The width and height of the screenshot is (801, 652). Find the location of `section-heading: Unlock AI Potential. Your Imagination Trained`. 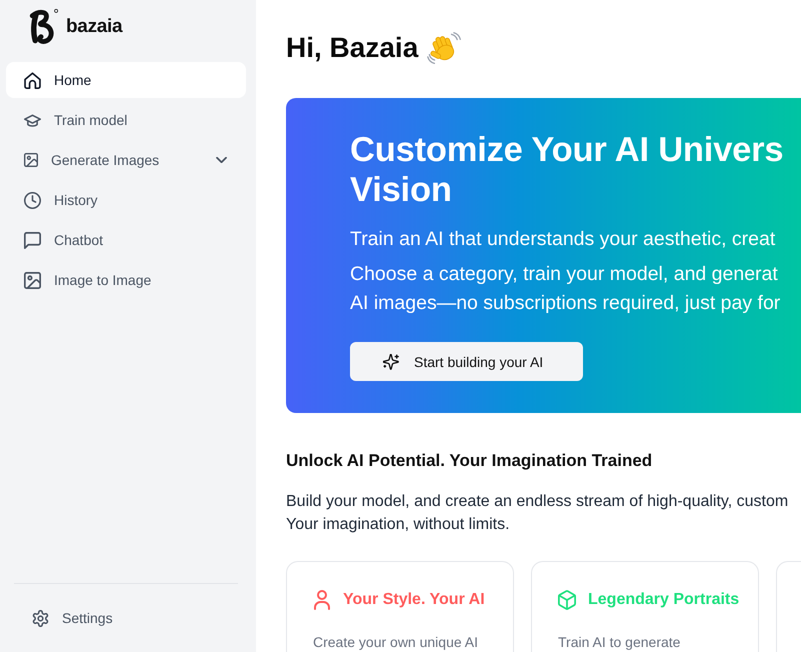

section-heading: Unlock AI Potential. Your Imagination Trained is located at coordinates (469, 461).